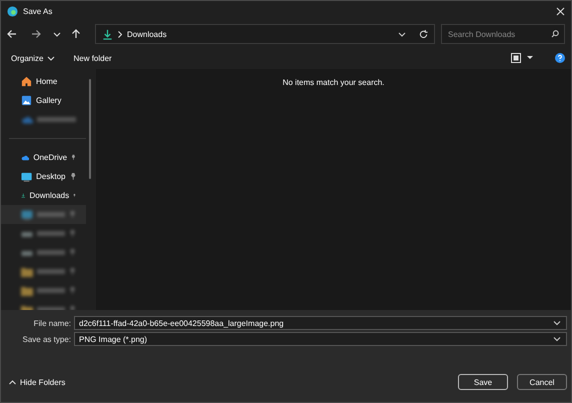 Image resolution: width=572 pixels, height=403 pixels. I want to click on close-icon, so click(560, 11).